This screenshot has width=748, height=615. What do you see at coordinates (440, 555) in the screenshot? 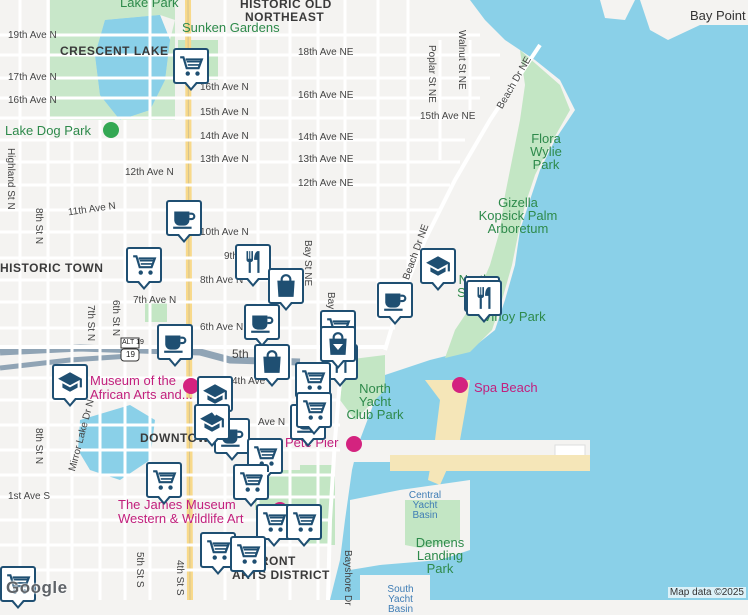
I see `park-label: Demens Landing Park` at bounding box center [440, 555].